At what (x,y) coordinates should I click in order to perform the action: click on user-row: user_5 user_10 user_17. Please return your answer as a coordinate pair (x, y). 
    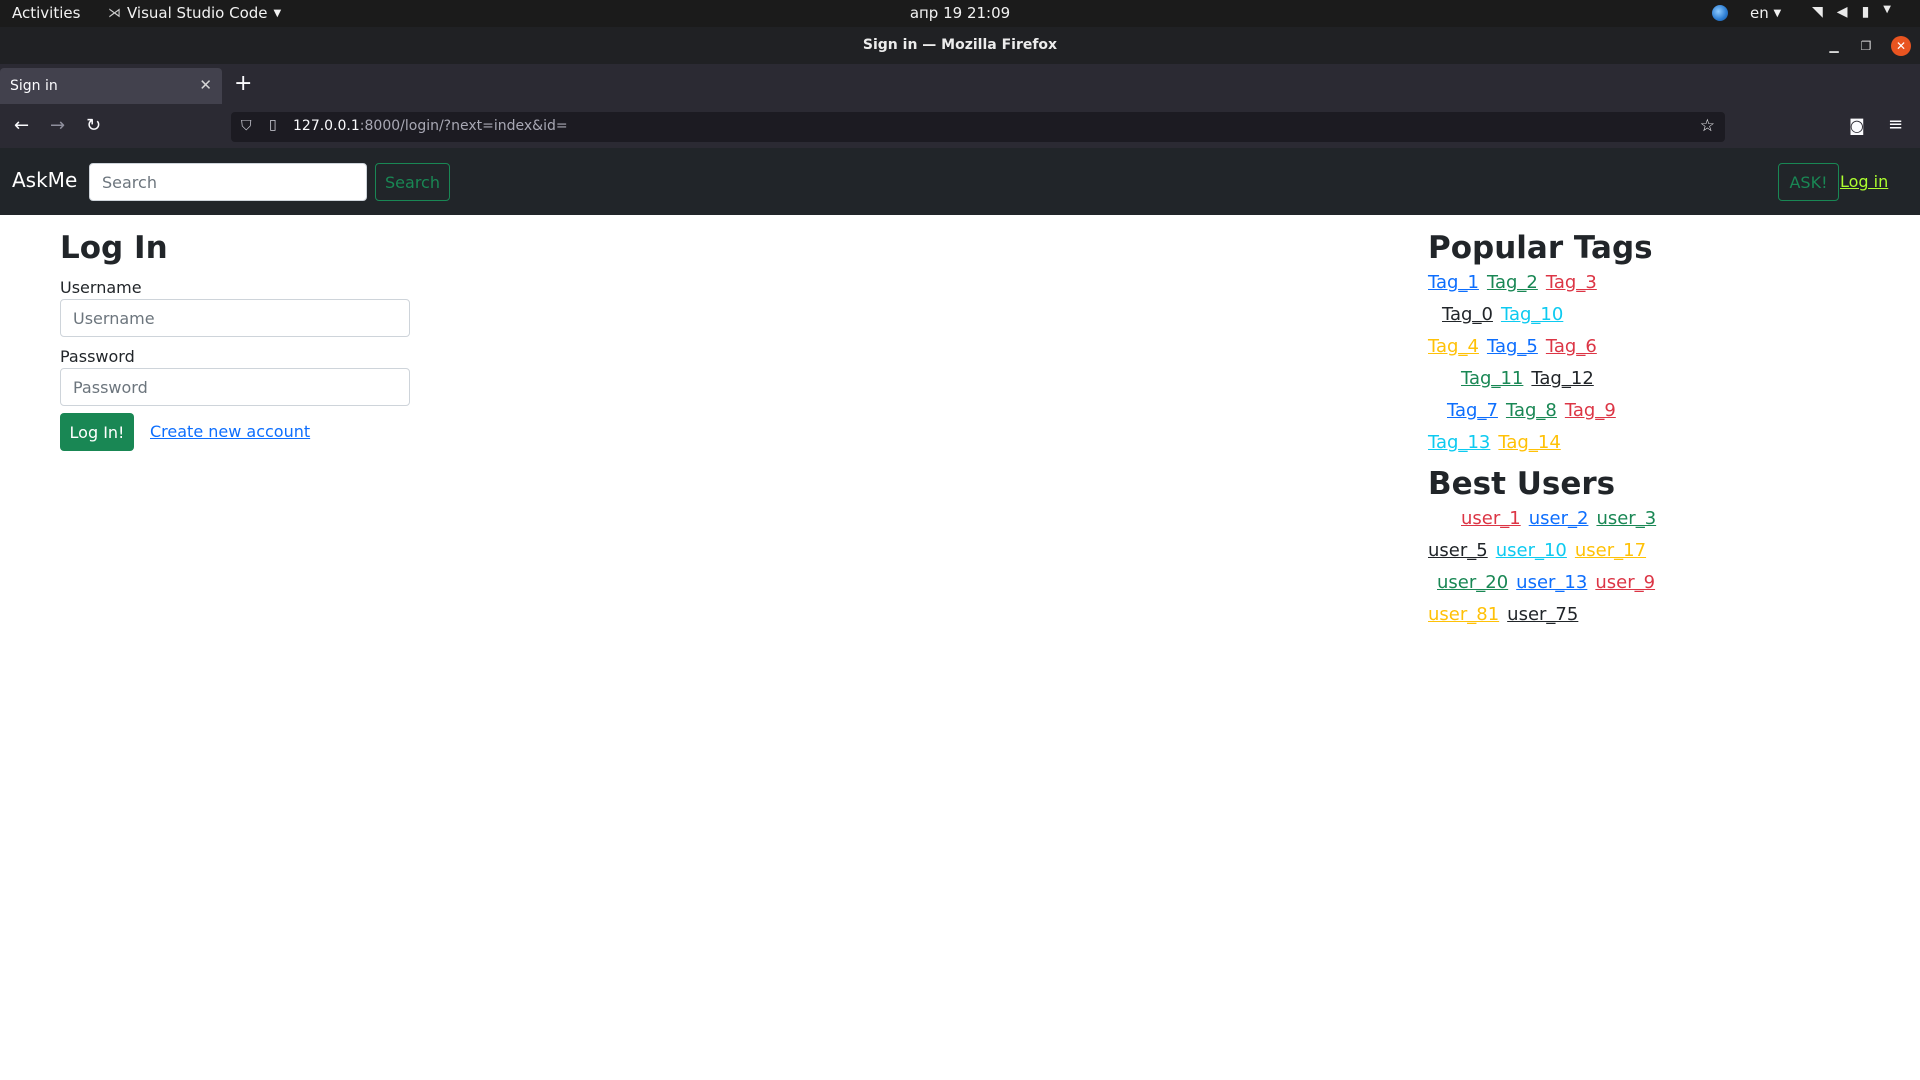
    Looking at the image, I should click on (1558, 556).